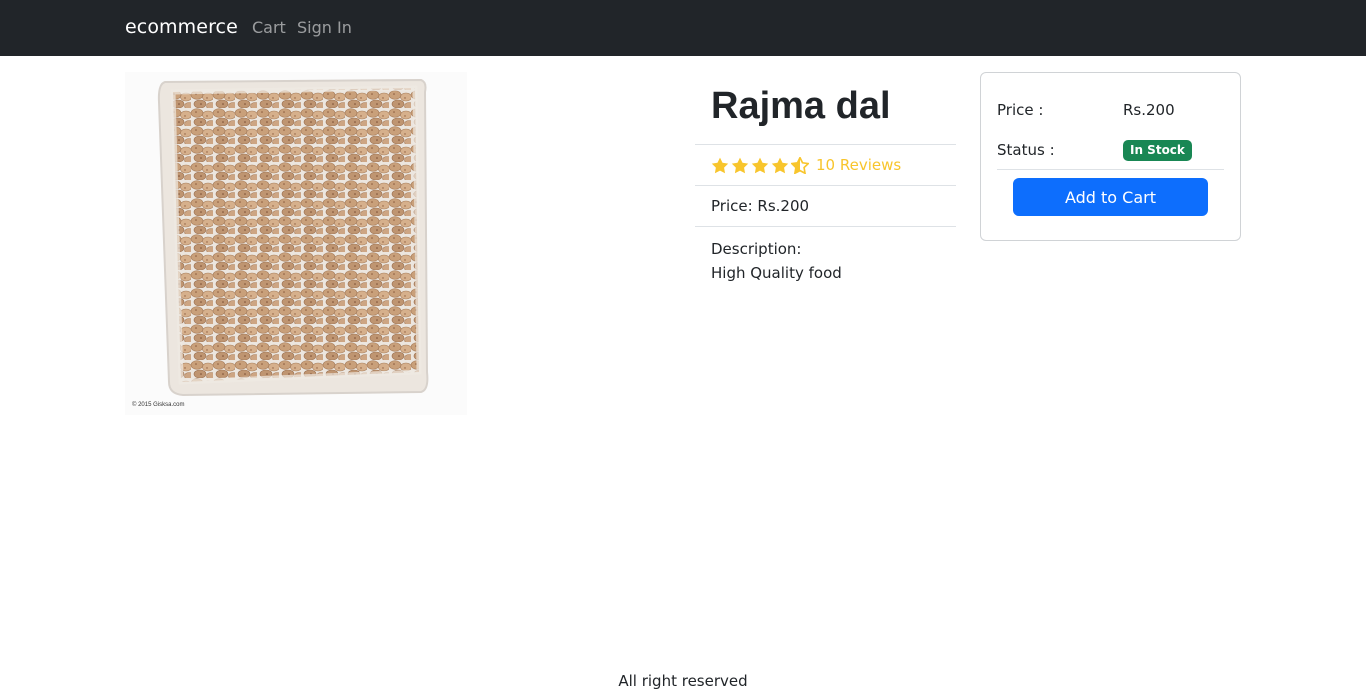 The height and width of the screenshot is (695, 1366). I want to click on footer-text: All right reserved, so click(683, 681).